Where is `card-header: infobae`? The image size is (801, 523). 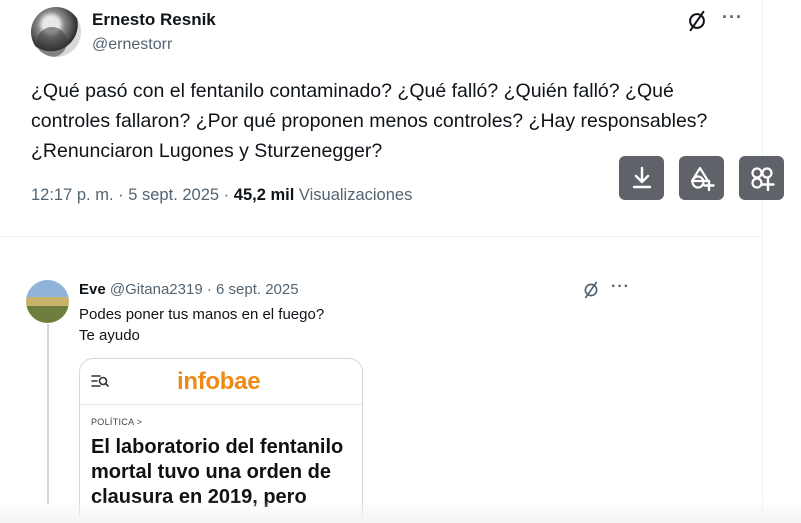
card-header: infobae is located at coordinates (221, 382).